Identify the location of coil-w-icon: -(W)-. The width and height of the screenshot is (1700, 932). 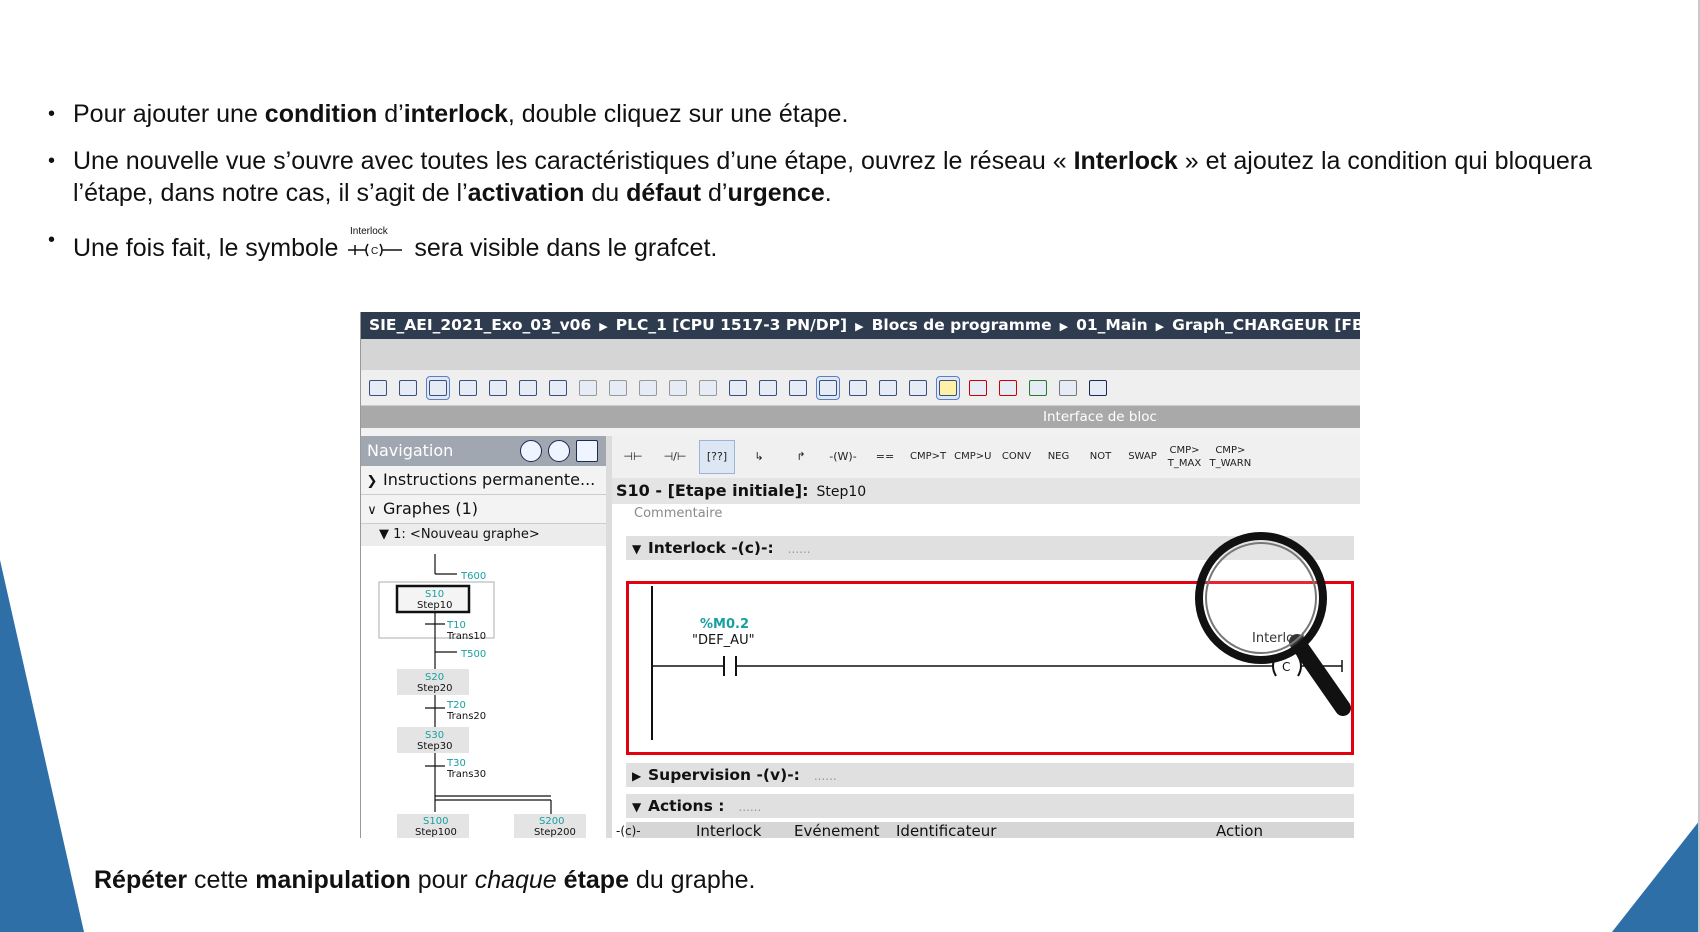
(843, 457).